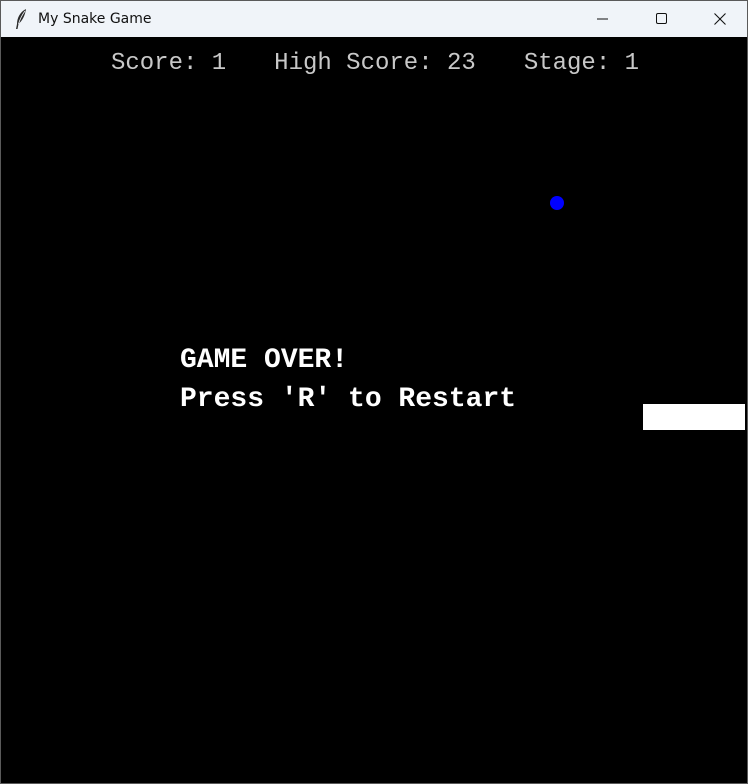  What do you see at coordinates (348, 399) in the screenshot?
I see `restart-hint: Press 'R' to Restart` at bounding box center [348, 399].